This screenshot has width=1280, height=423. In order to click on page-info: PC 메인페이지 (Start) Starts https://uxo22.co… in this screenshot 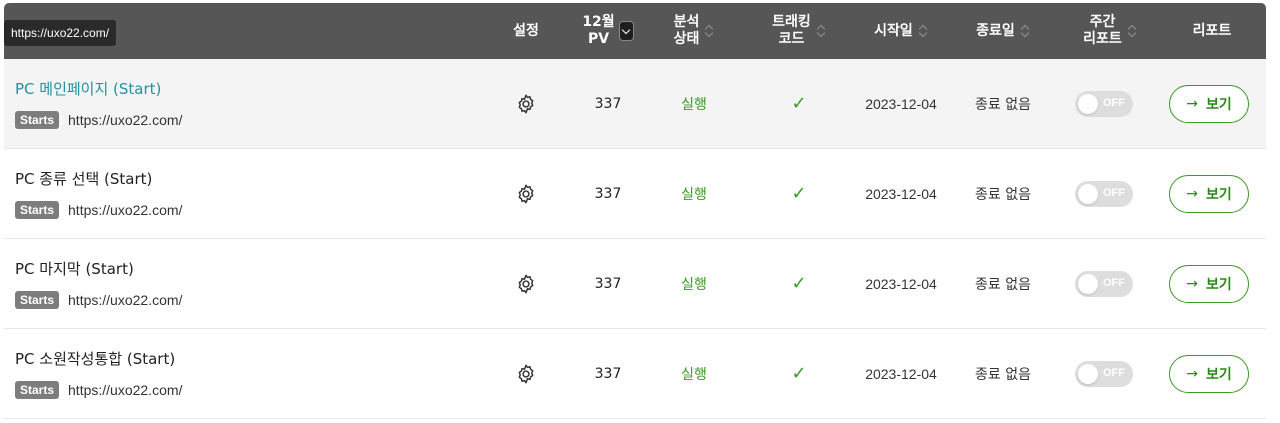, I will do `click(255, 103)`.